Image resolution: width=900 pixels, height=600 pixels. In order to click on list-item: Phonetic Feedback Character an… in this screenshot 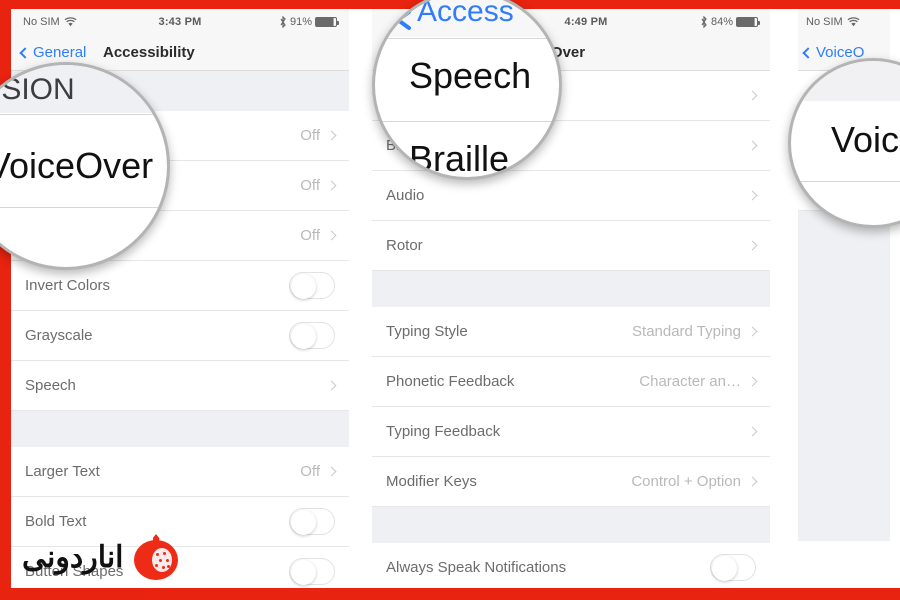, I will do `click(571, 382)`.